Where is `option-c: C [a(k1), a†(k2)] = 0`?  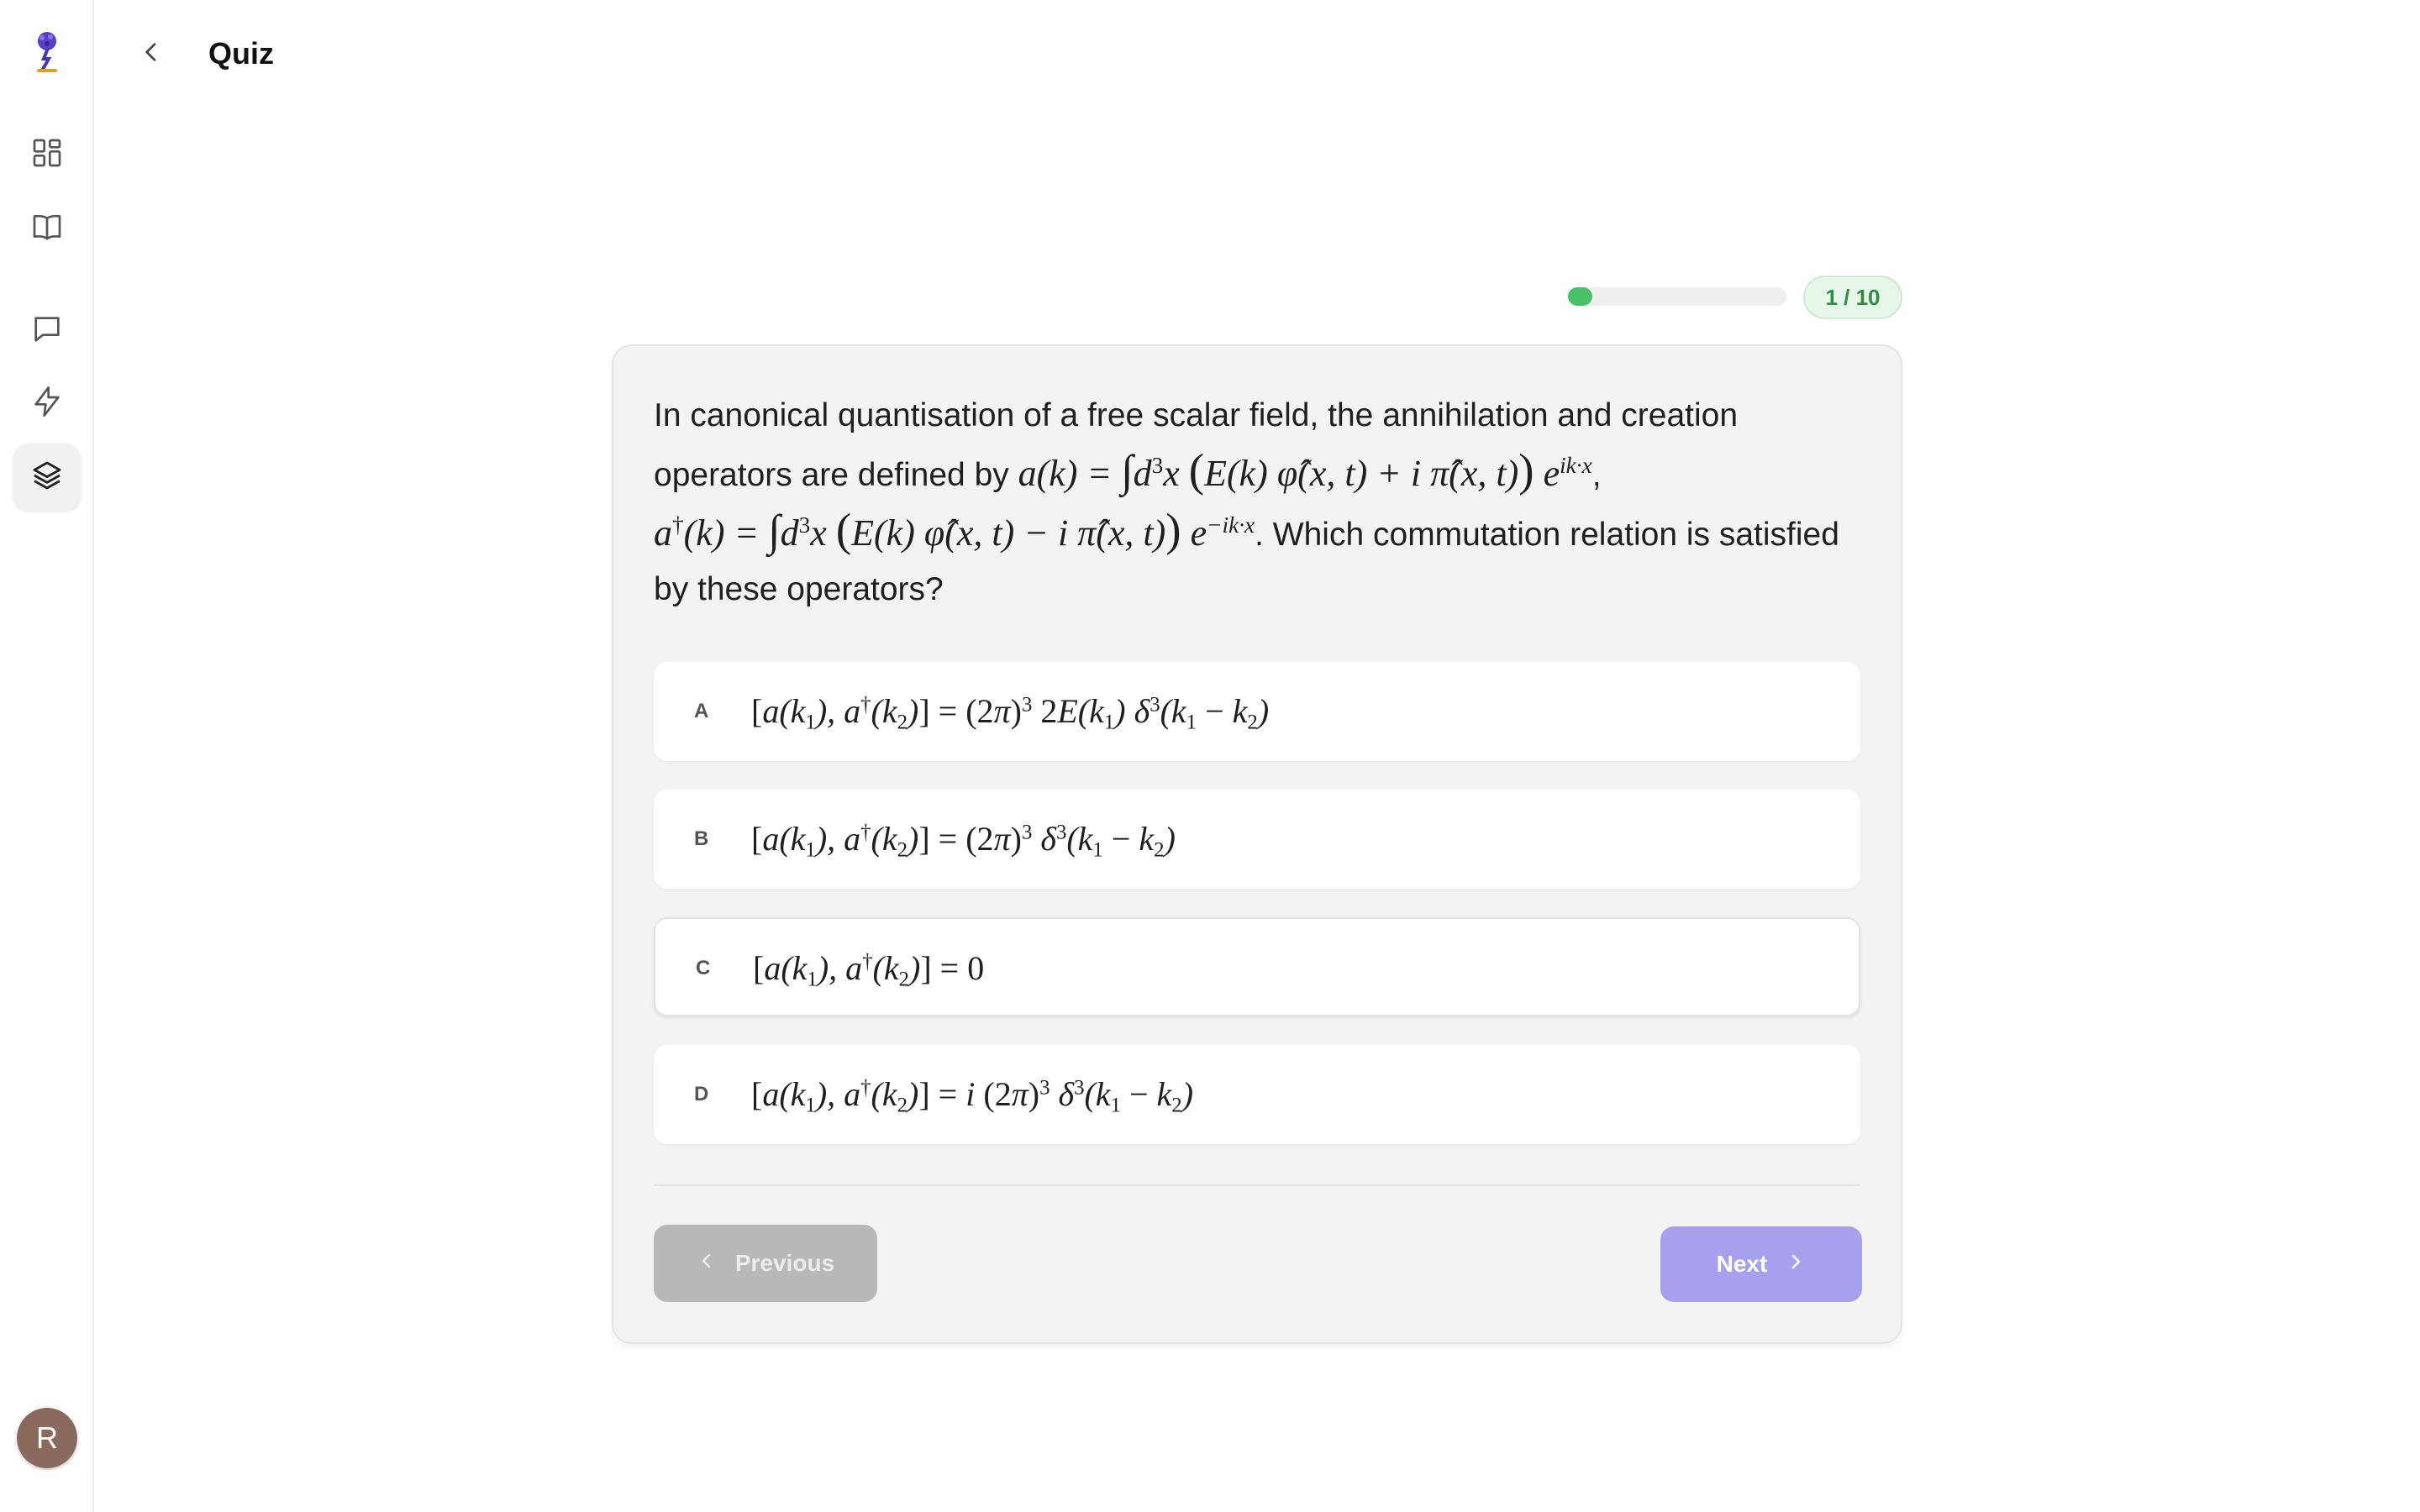
option-c: C [a(k1), a†(k2)] = 0 is located at coordinates (1257, 966).